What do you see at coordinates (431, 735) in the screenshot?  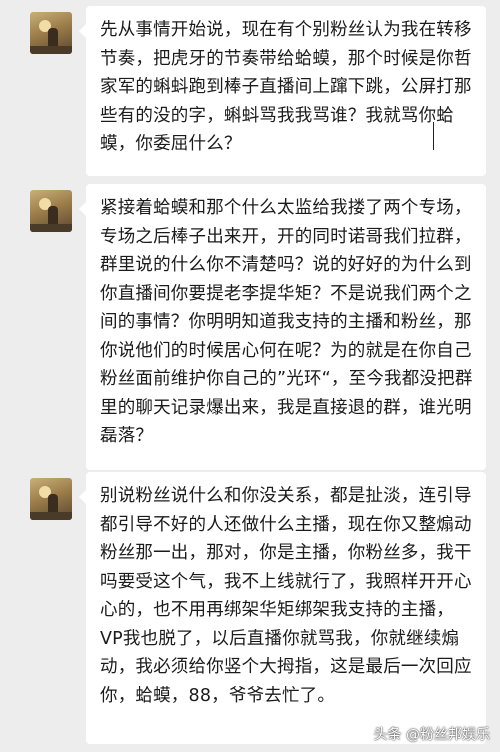 I see `watermark: 头条 @粉丝邦娱乐` at bounding box center [431, 735].